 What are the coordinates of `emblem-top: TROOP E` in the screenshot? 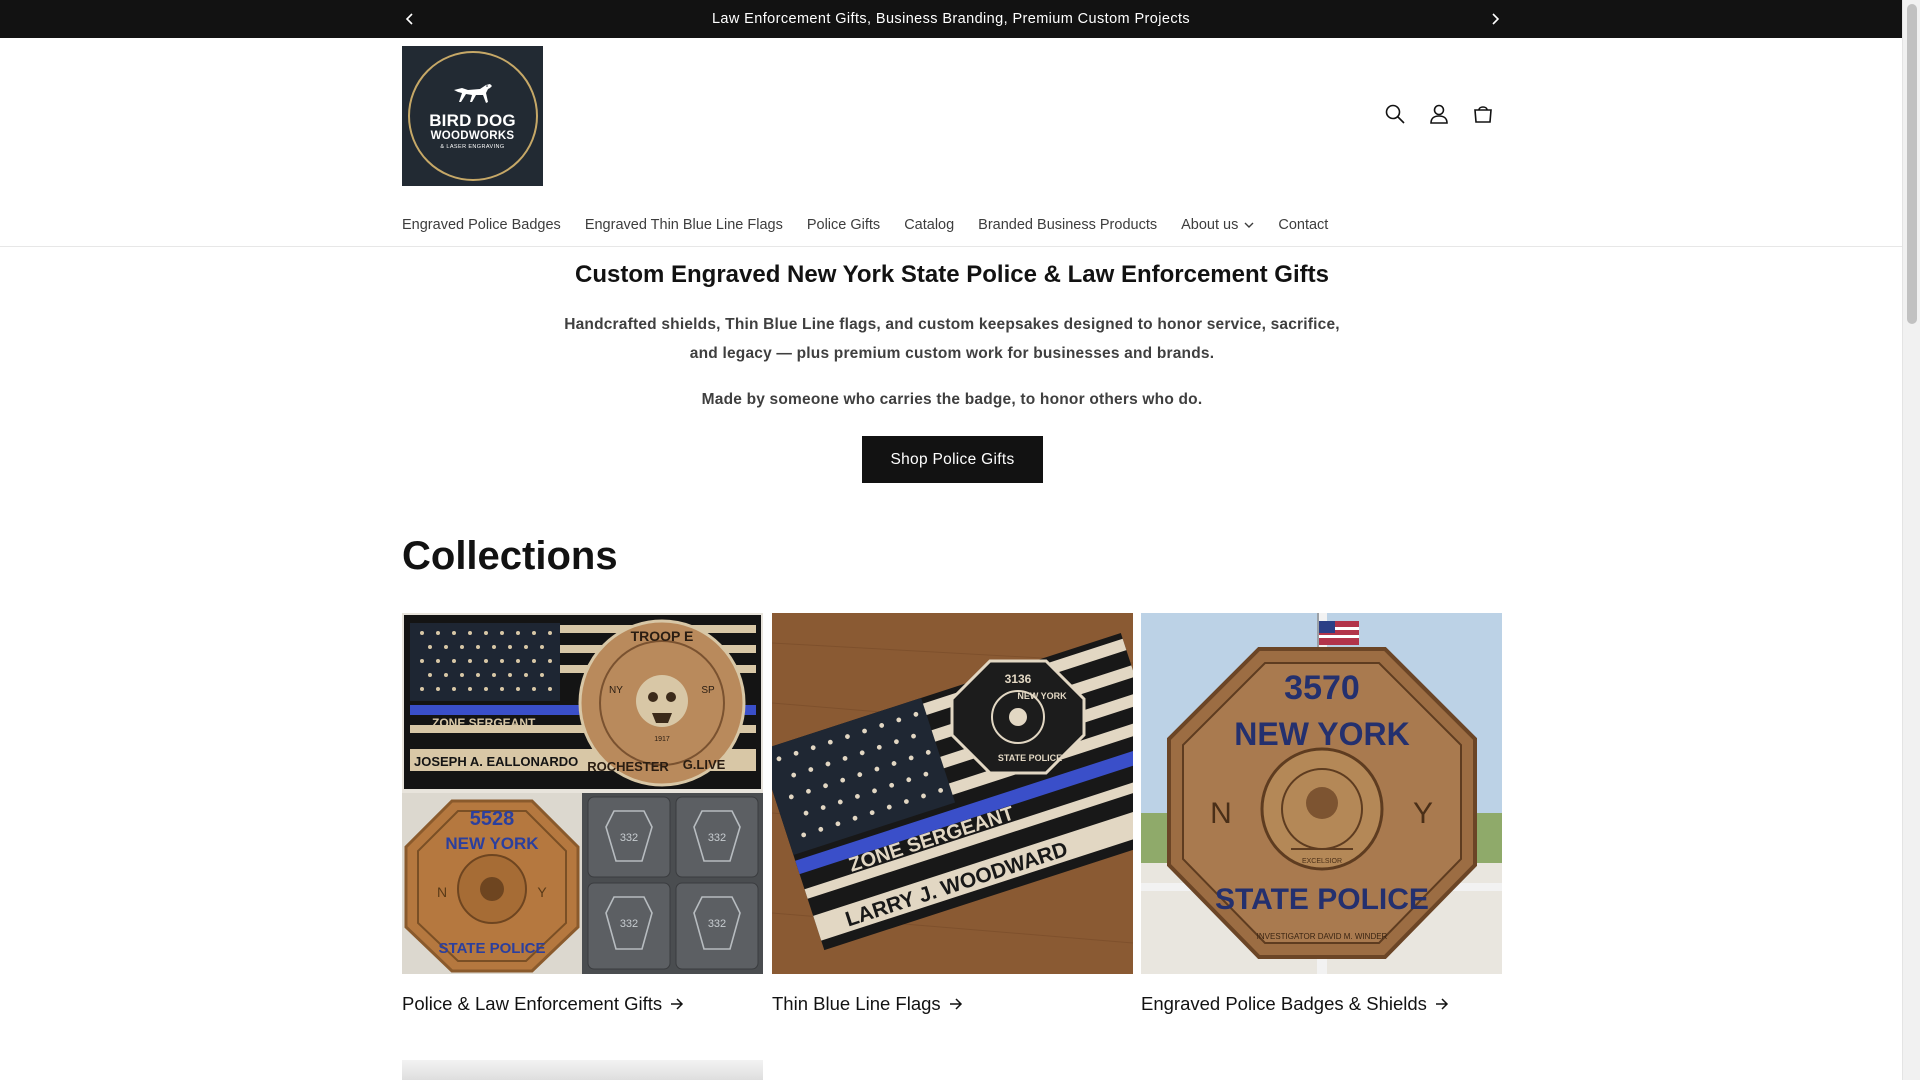 It's located at (662, 636).